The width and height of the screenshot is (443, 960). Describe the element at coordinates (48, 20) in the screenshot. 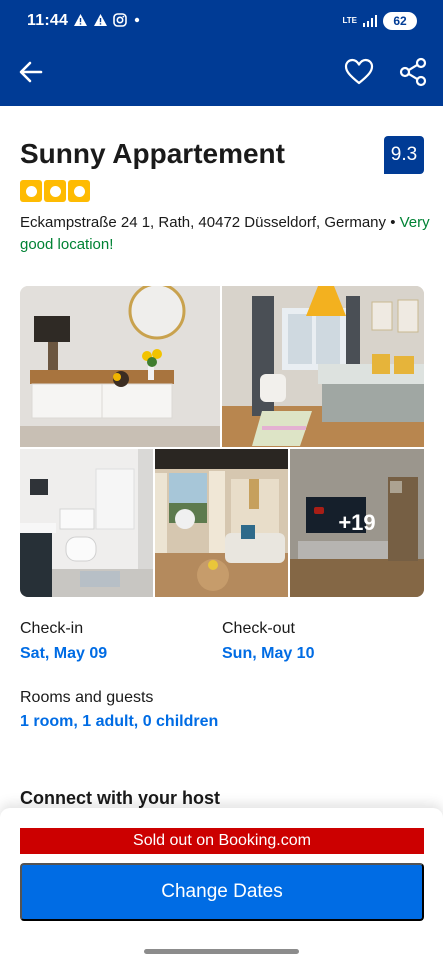

I see `status-time: 11:44` at that location.